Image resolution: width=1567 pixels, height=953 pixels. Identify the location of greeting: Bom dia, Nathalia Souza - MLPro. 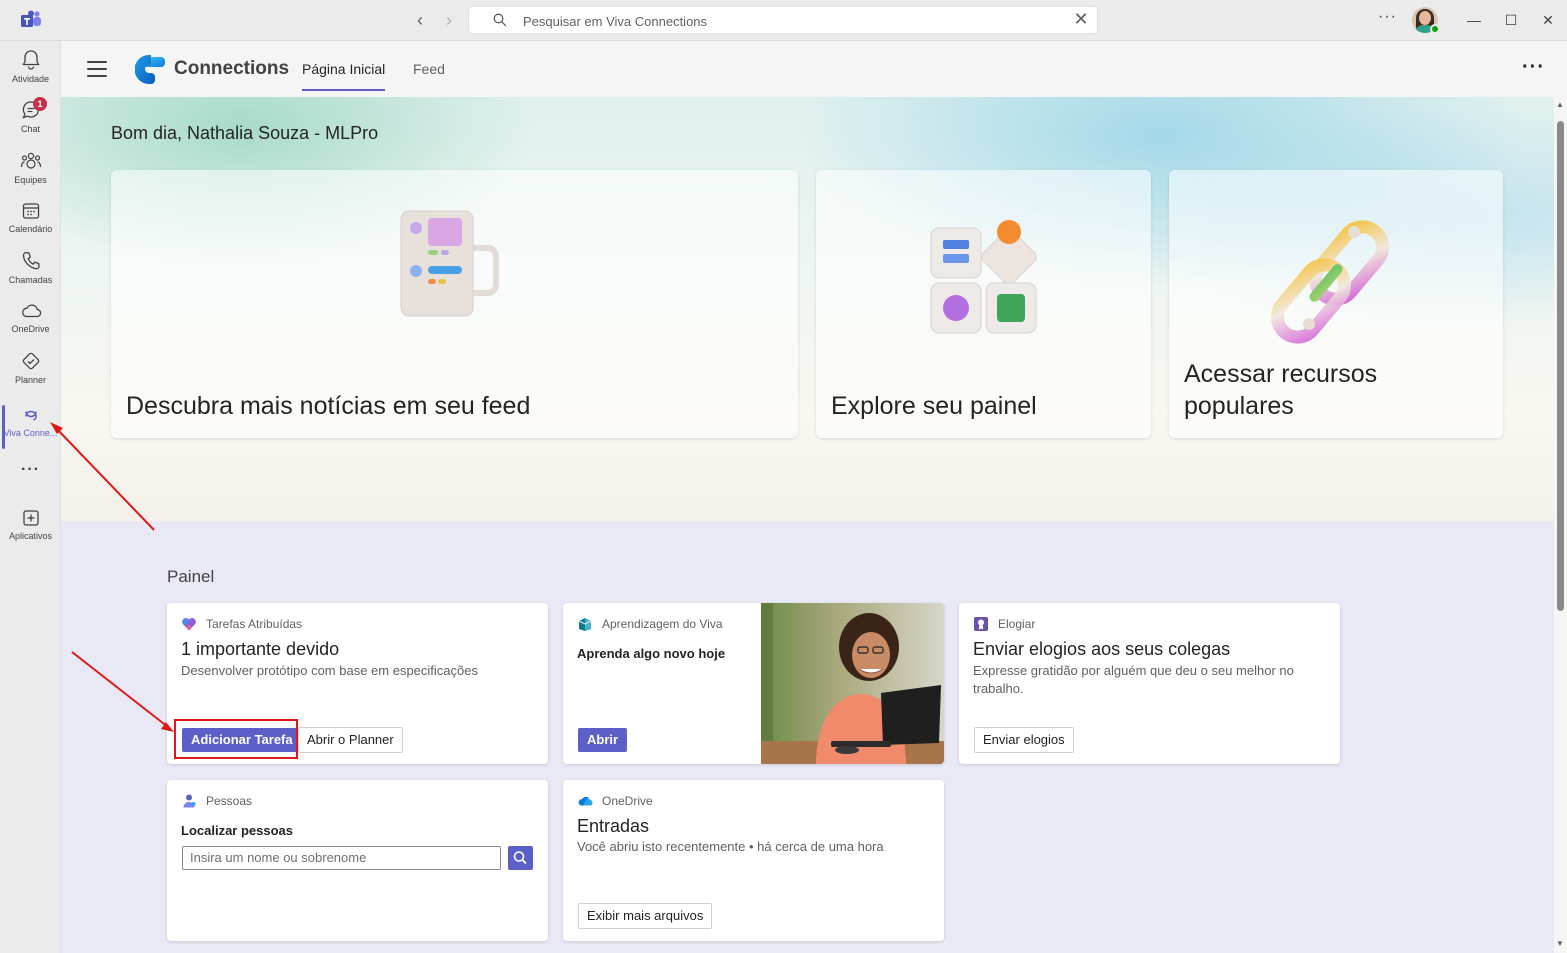
(245, 133).